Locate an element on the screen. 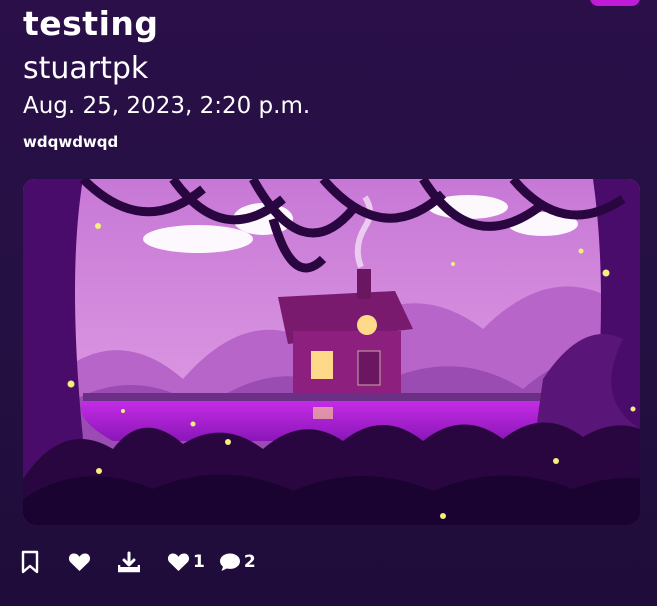  bookmark-icon is located at coordinates (30, 562).